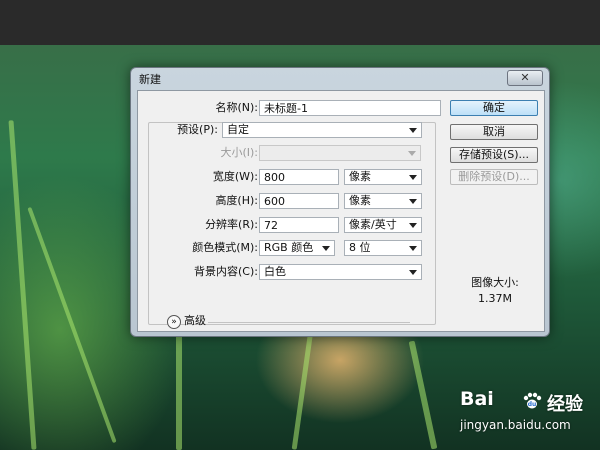 The image size is (600, 450). Describe the element at coordinates (532, 404) in the screenshot. I see `svg-text: du` at that location.